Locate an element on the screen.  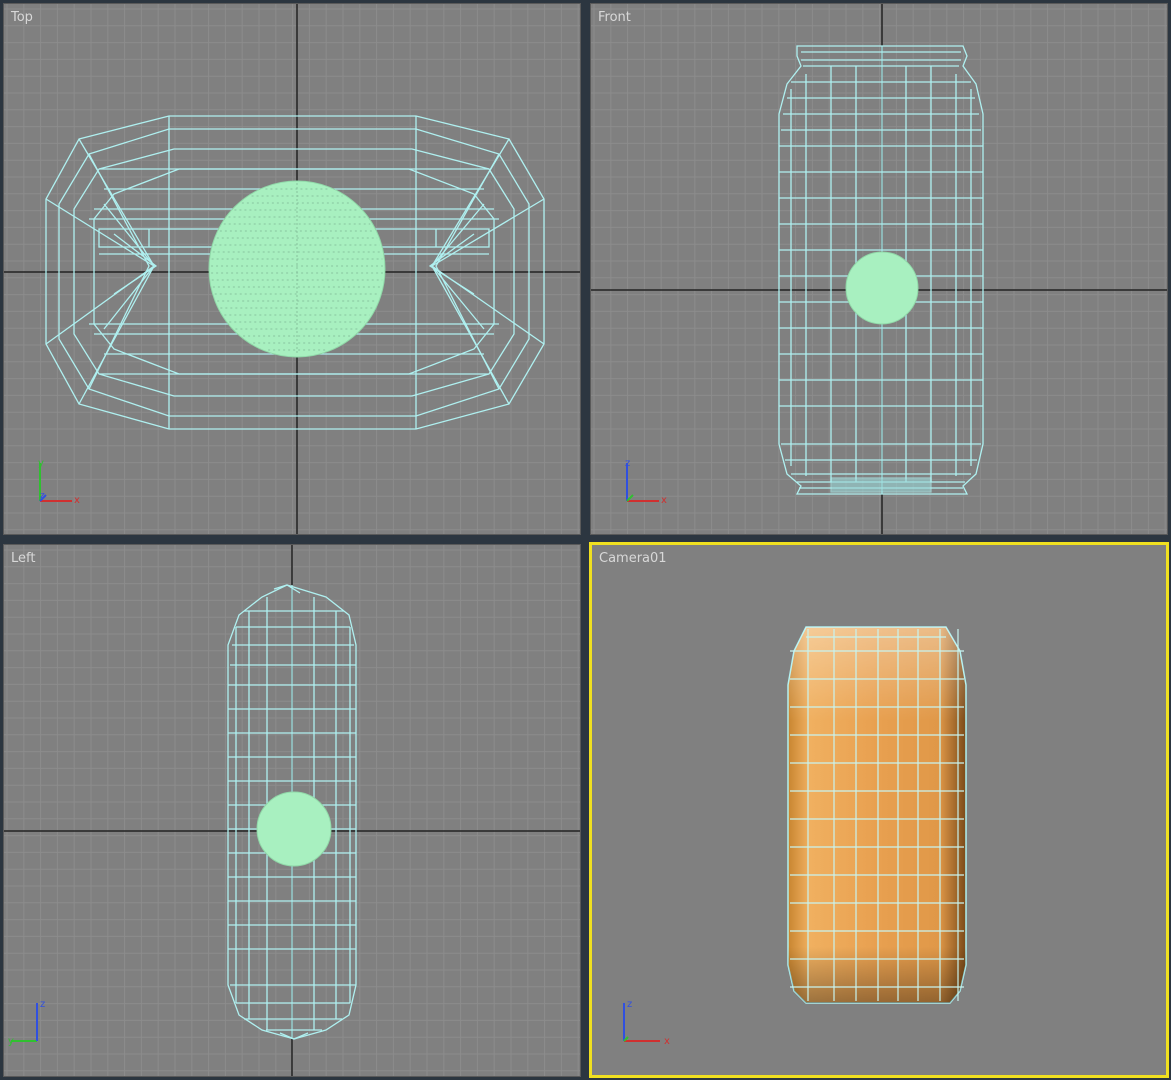
viewport-label-camera: Camera01 is located at coordinates (633, 558).